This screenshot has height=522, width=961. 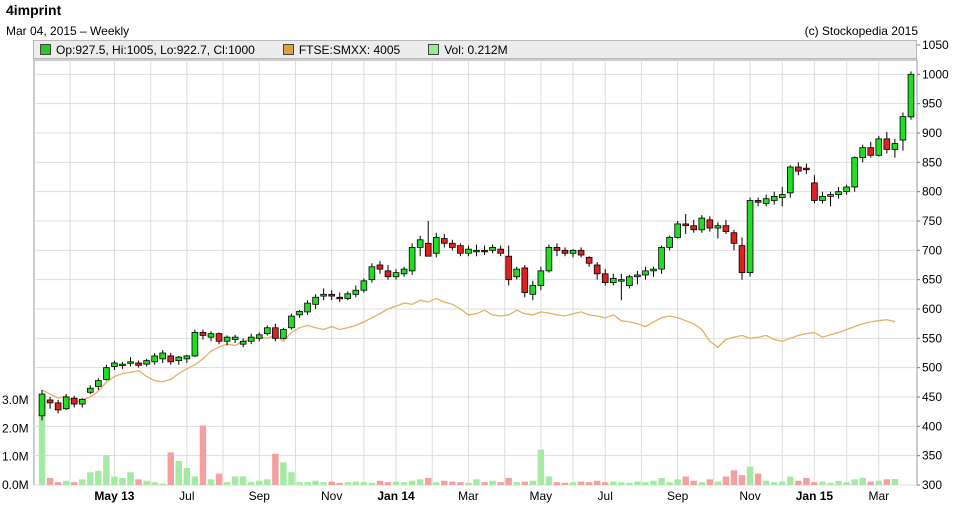 I want to click on x-tick-label: Jan 15, so click(x=815, y=496).